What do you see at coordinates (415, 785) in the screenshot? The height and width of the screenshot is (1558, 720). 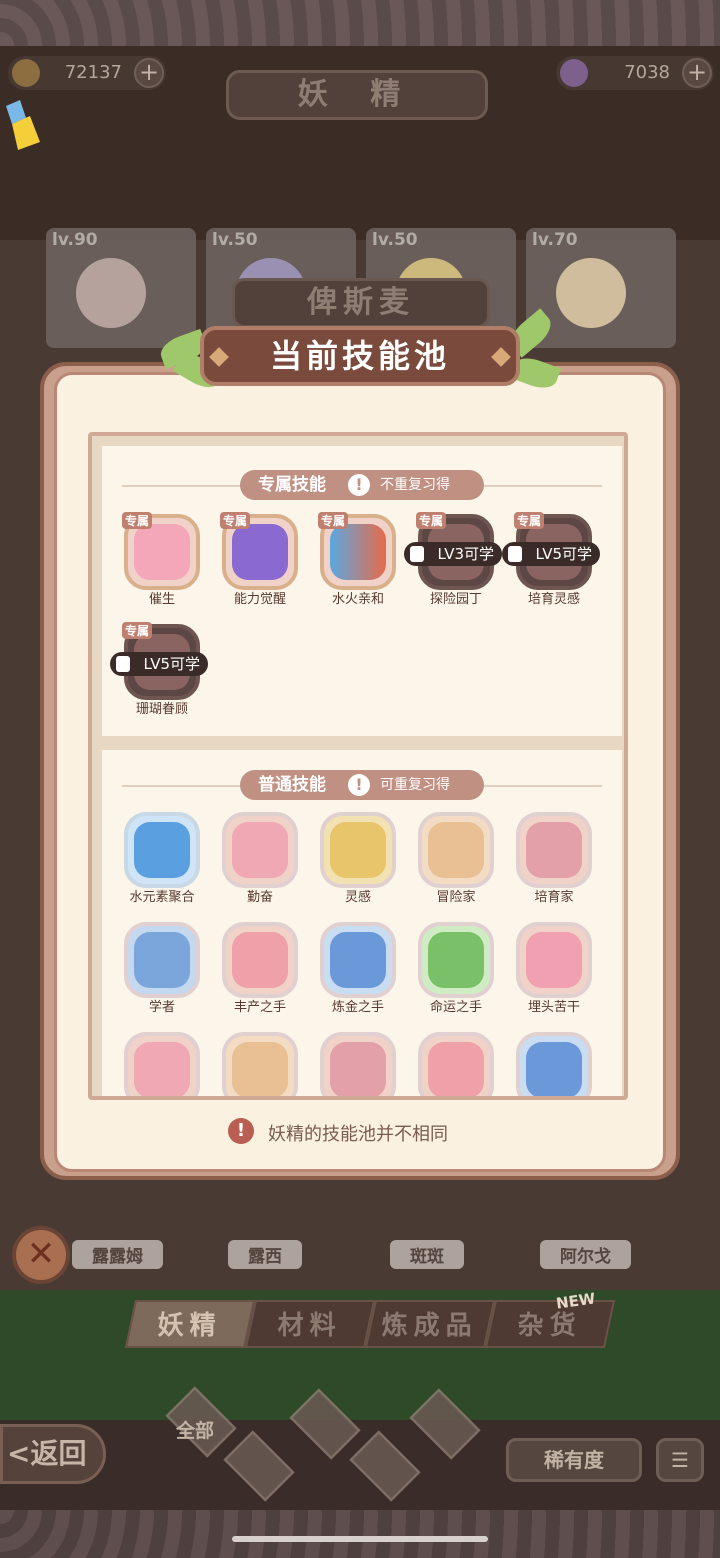 I see `common-note: 可重复习得` at bounding box center [415, 785].